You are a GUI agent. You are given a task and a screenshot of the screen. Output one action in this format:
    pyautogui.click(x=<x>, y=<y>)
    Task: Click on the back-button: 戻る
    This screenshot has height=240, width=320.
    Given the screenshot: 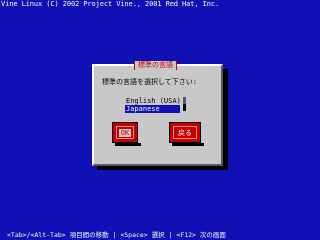 What is the action you would take?
    pyautogui.click(x=185, y=132)
    